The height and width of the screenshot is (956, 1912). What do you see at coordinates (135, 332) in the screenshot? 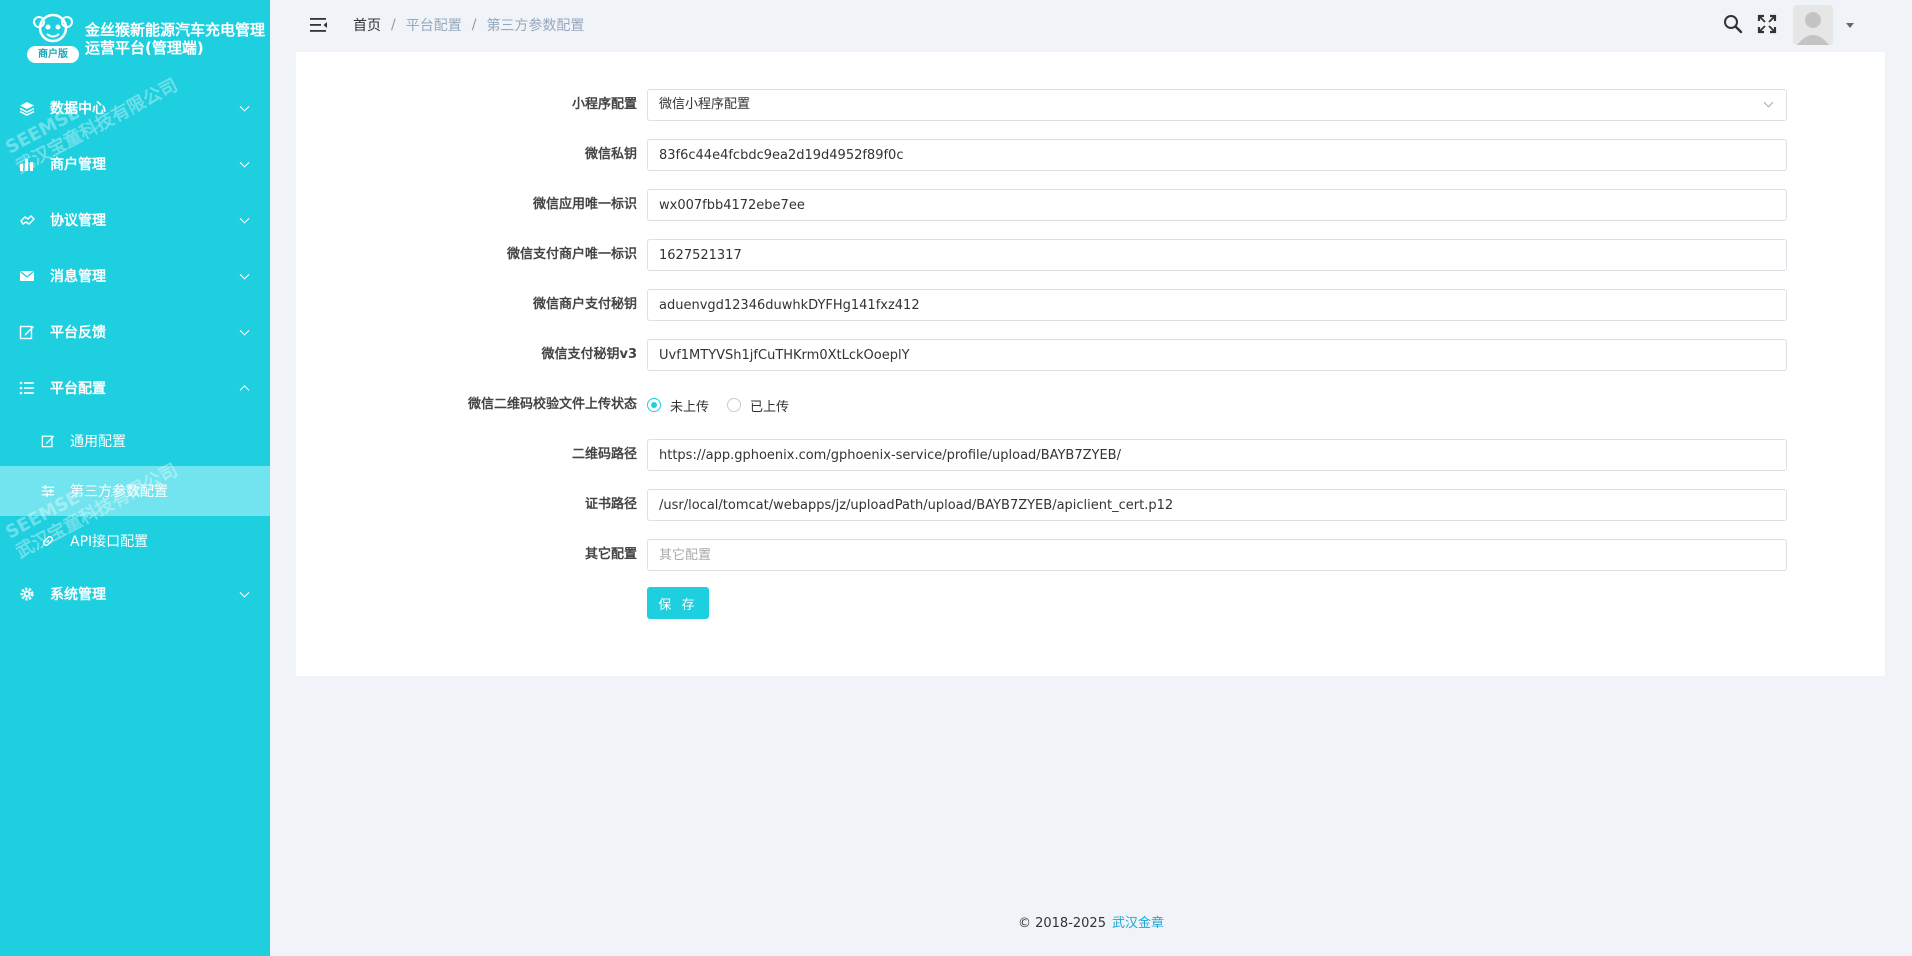
I see `sidebar-item-feedback: 平台反馈` at bounding box center [135, 332].